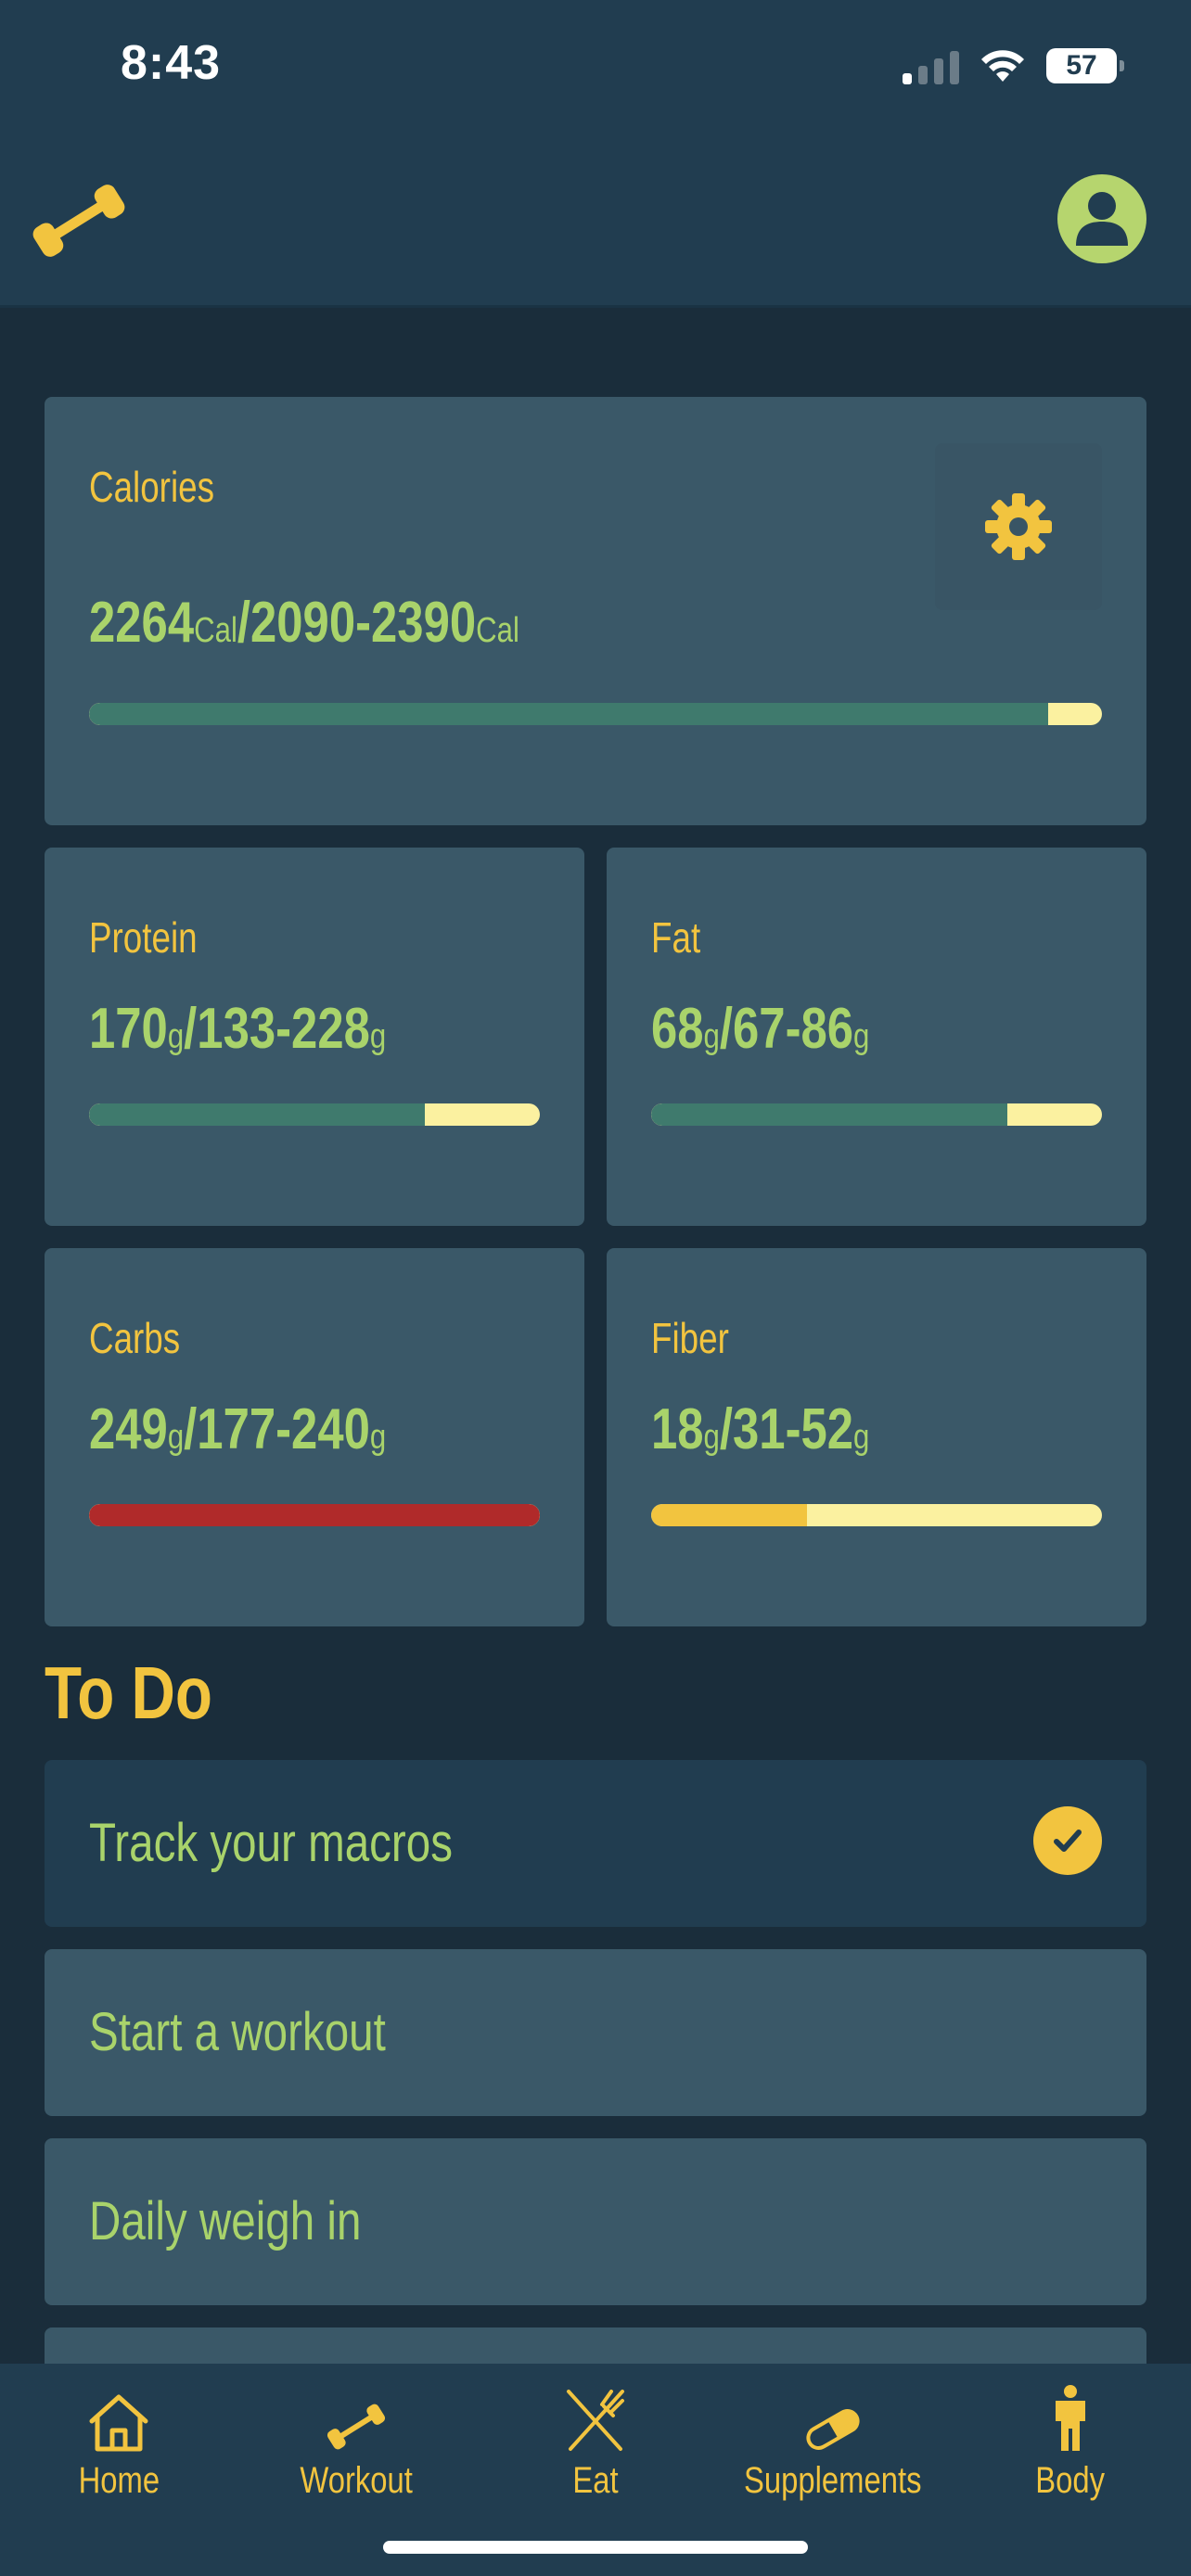 The image size is (1191, 2576). Describe the element at coordinates (1067, 1840) in the screenshot. I see `checkmark-icon` at that location.